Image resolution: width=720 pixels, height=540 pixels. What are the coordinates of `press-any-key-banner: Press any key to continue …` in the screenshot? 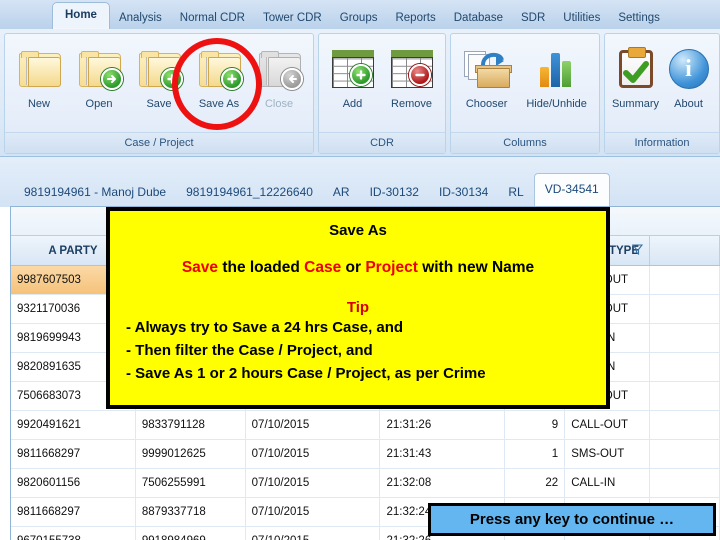 It's located at (572, 519).